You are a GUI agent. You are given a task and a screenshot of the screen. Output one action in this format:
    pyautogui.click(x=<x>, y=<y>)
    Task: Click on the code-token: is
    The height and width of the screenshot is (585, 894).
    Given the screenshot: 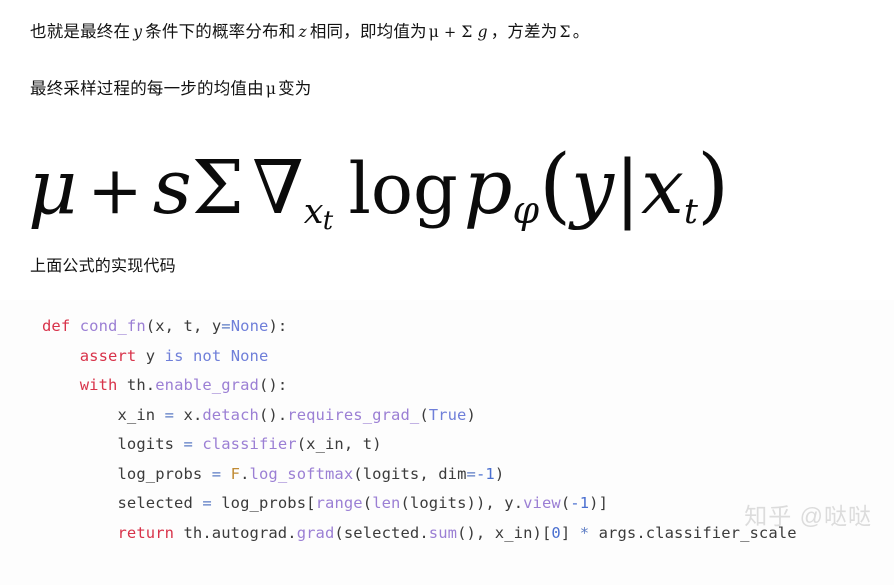 What is the action you would take?
    pyautogui.click(x=174, y=355)
    